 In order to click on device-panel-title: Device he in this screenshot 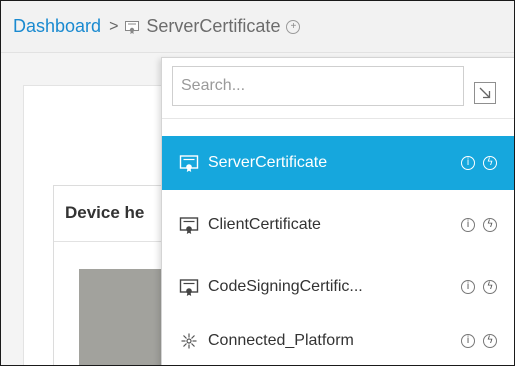, I will do `click(105, 212)`.